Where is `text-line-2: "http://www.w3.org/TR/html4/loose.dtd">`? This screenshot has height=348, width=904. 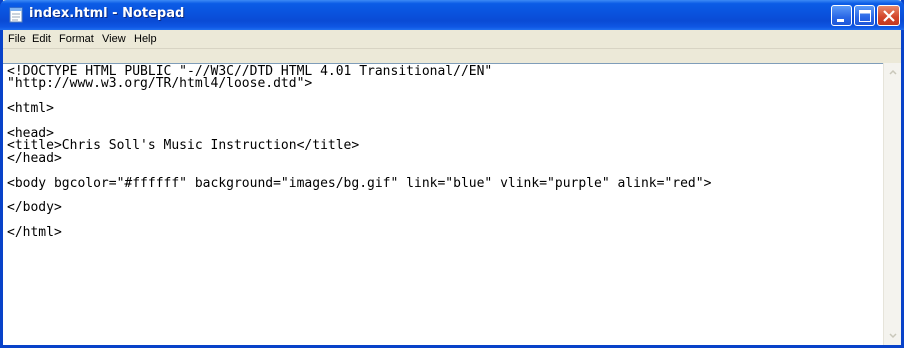 text-line-2: "http://www.w3.org/TR/html4/loose.dtd"> is located at coordinates (160, 84).